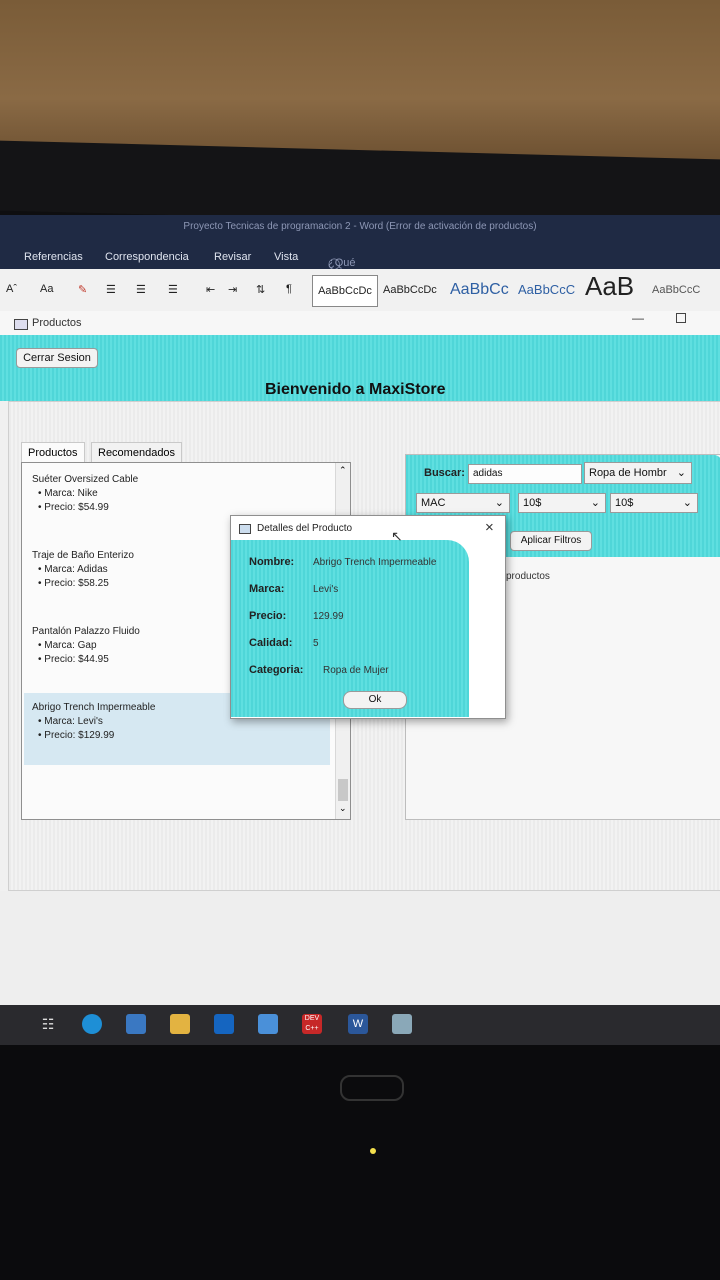 Image resolution: width=720 pixels, height=1280 pixels. What do you see at coordinates (286, 257) in the screenshot?
I see `tab-vista: Vista` at bounding box center [286, 257].